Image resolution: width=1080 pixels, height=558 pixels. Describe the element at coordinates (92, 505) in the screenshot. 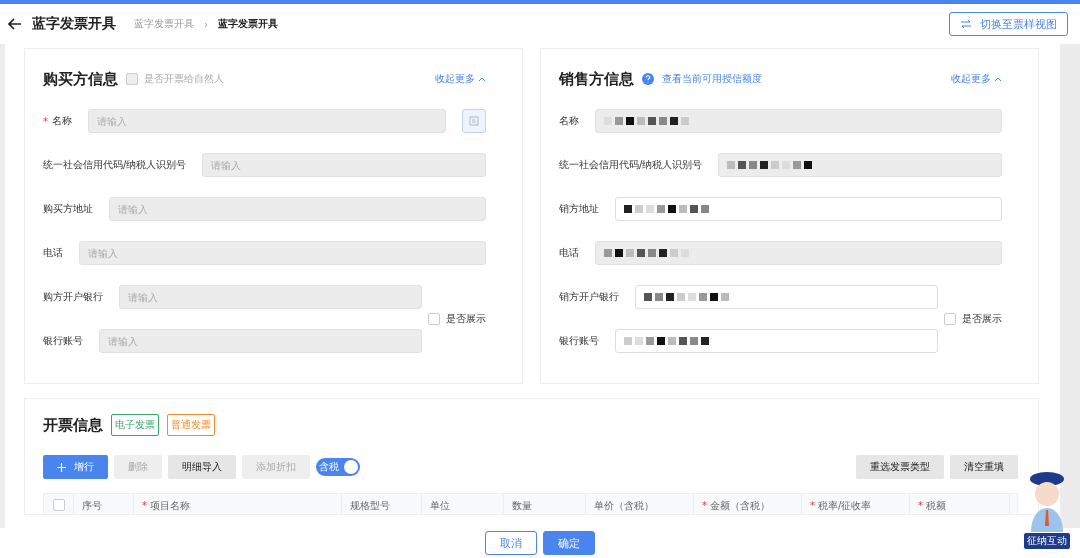

I see `column-header: 序号` at that location.